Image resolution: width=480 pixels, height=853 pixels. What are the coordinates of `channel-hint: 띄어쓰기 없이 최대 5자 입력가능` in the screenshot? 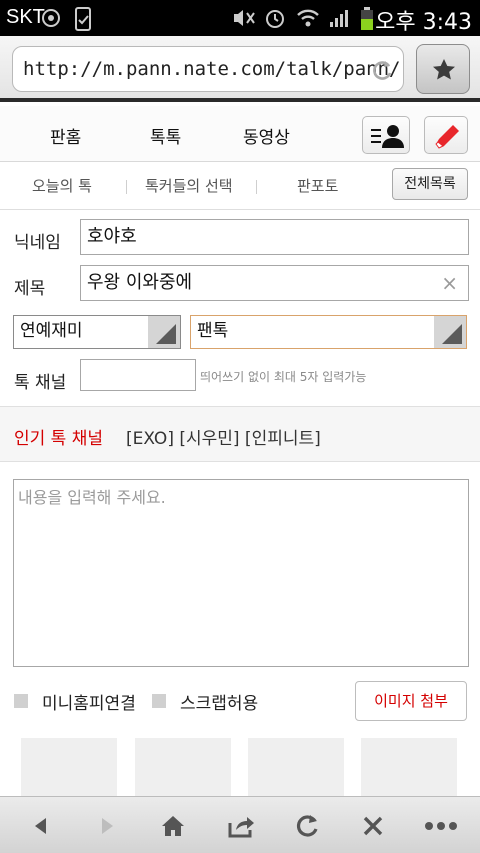 It's located at (283, 377).